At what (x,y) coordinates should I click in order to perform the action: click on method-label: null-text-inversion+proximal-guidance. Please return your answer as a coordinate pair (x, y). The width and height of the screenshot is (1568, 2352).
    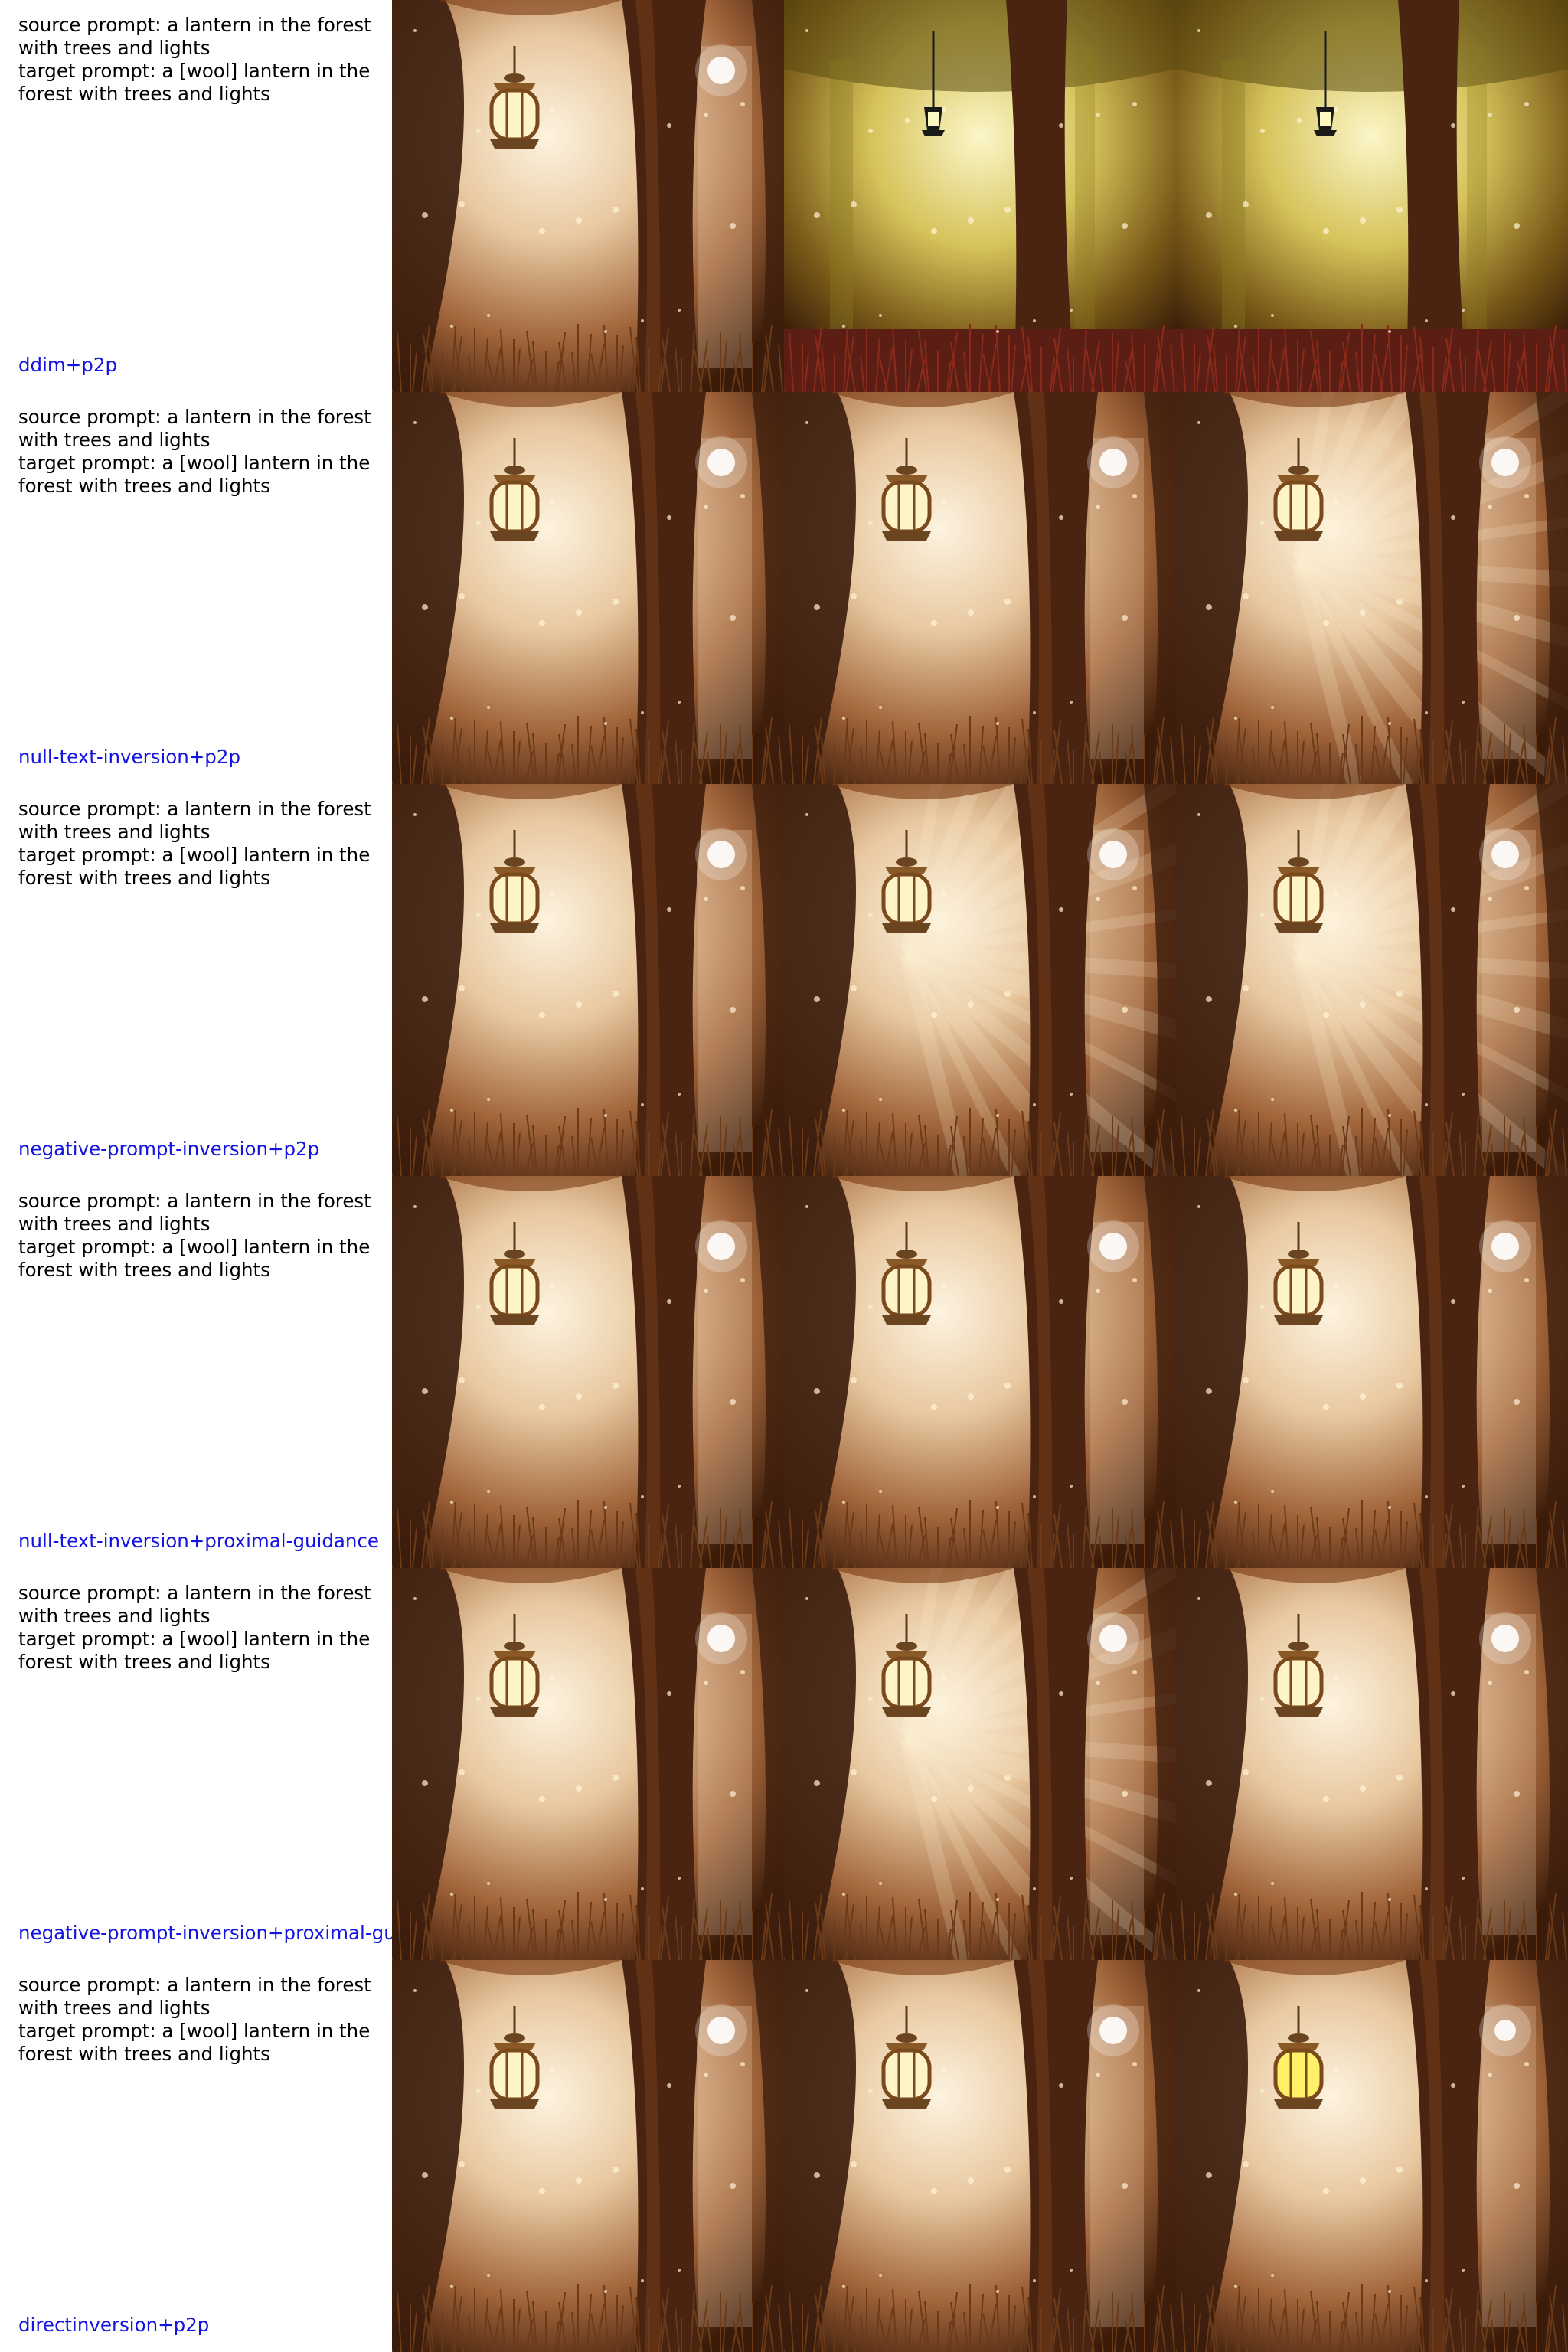
    Looking at the image, I should click on (198, 1541).